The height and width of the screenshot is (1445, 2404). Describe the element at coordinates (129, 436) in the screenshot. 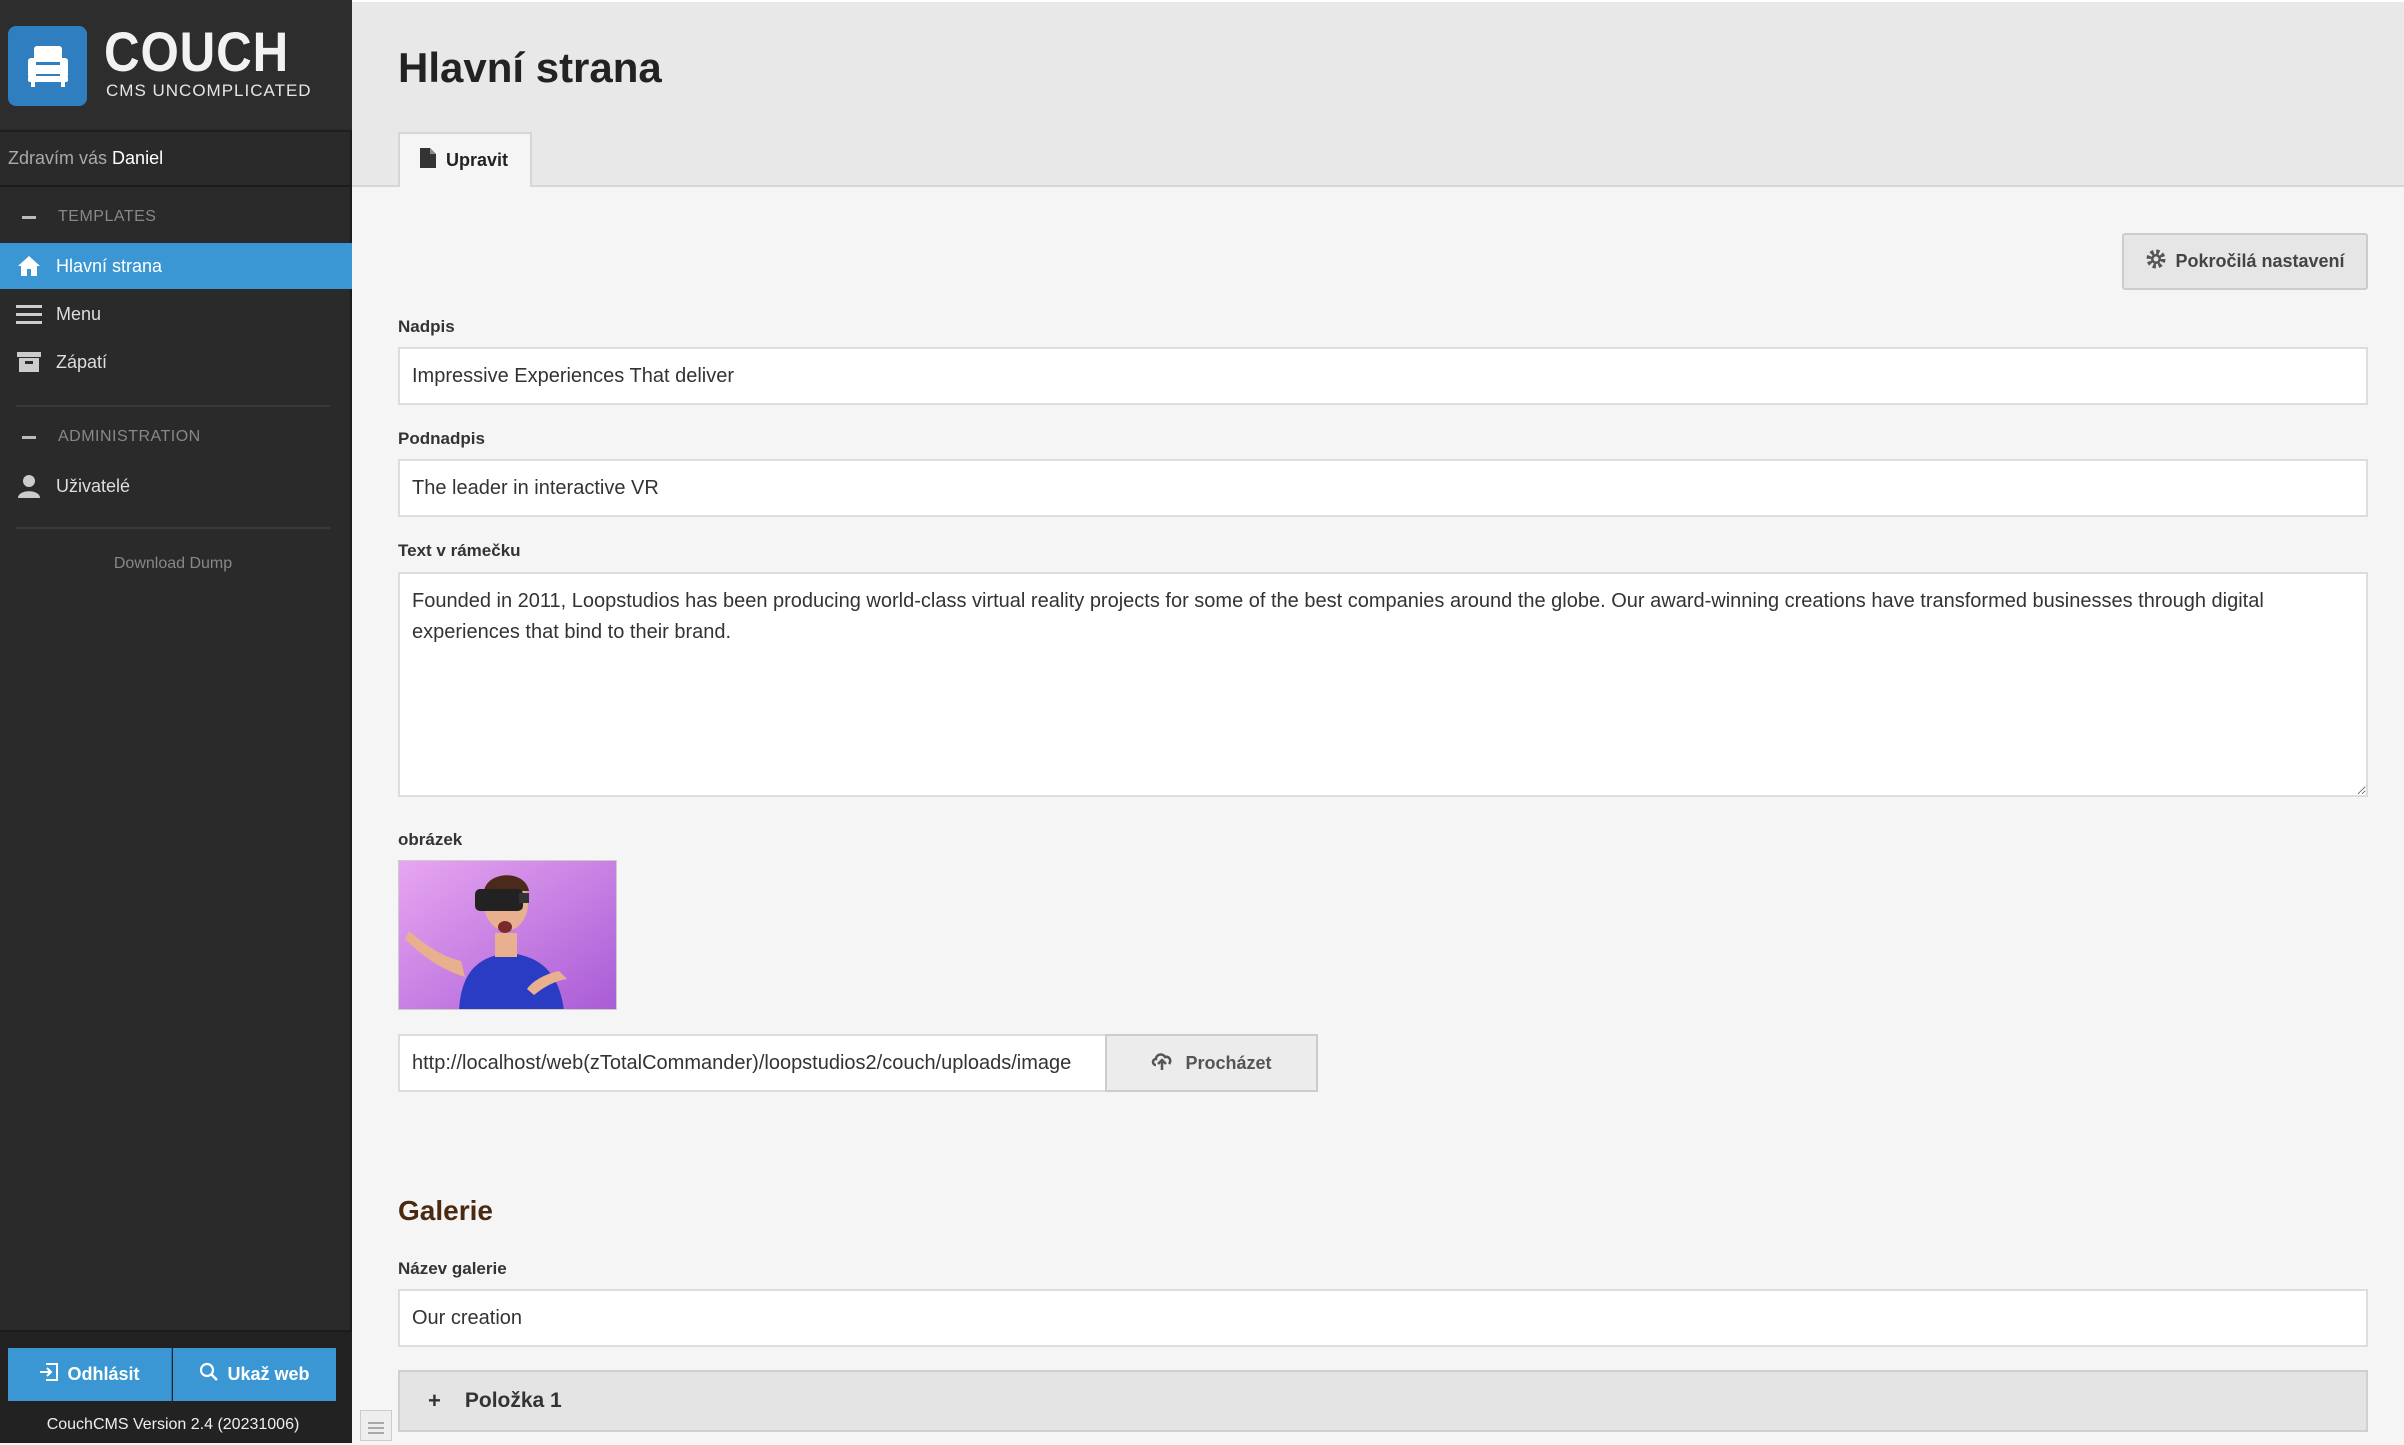

I see `administration-heading-label: ADMINISTRATION` at that location.